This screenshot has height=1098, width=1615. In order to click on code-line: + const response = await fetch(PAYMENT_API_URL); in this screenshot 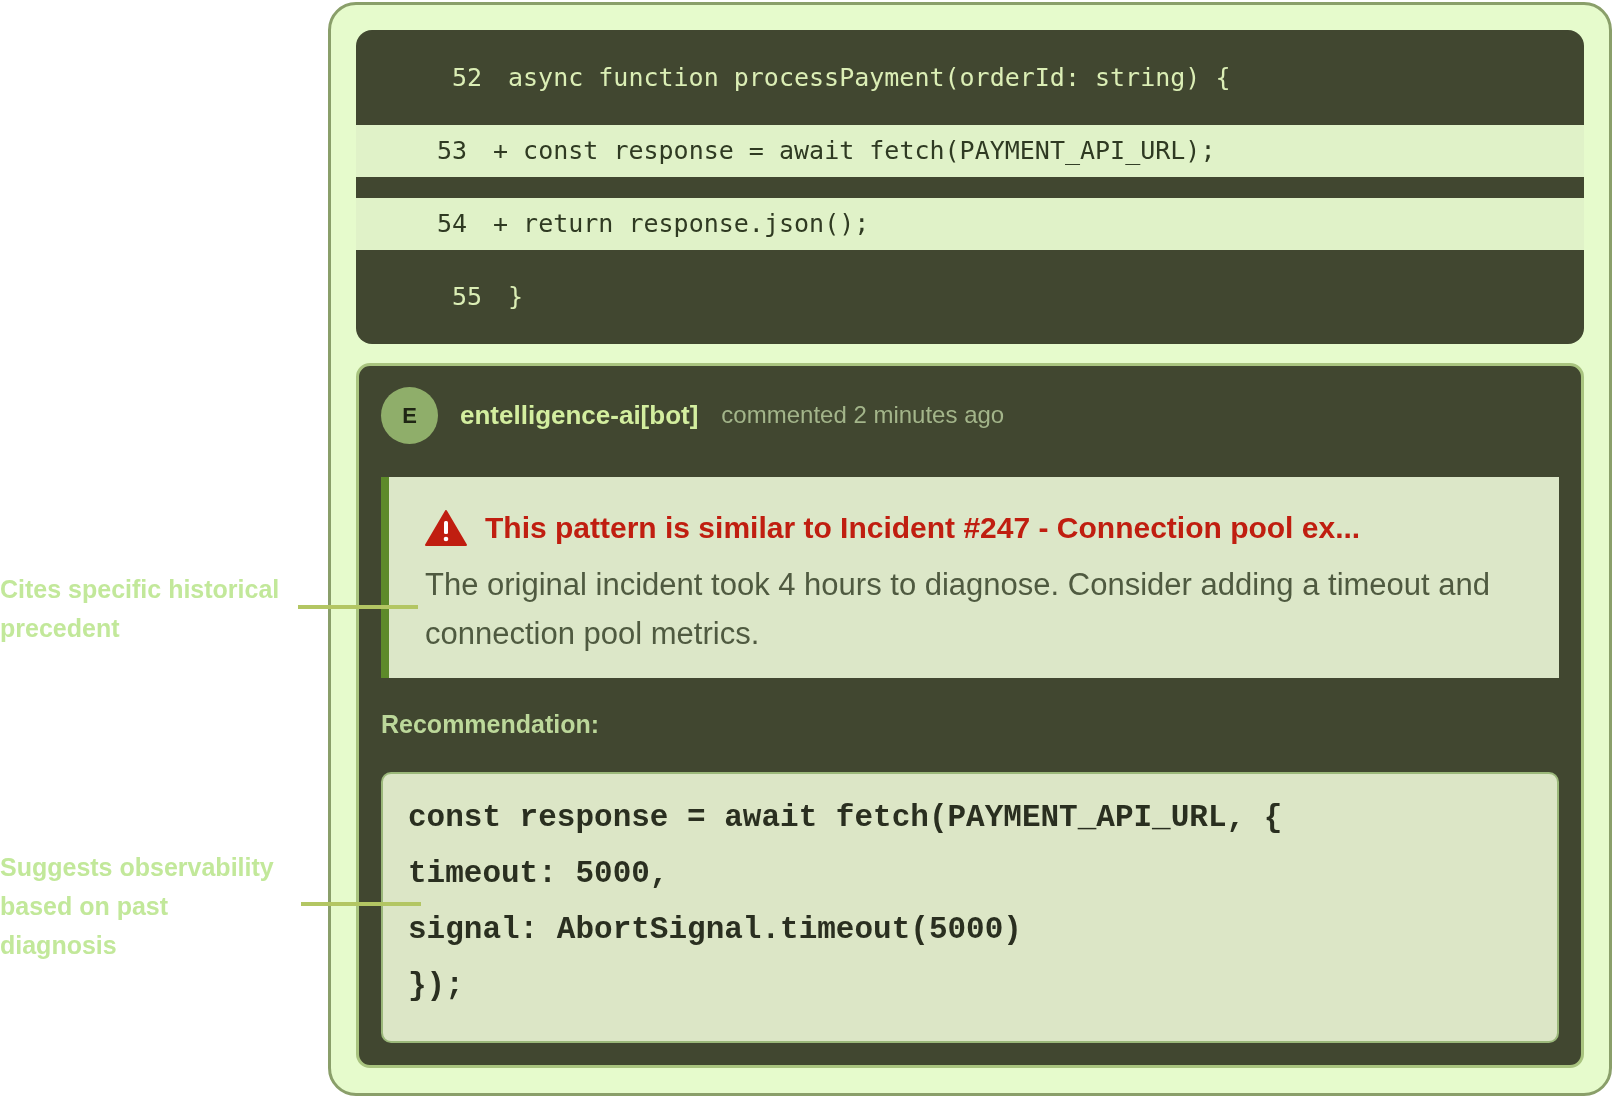, I will do `click(854, 151)`.